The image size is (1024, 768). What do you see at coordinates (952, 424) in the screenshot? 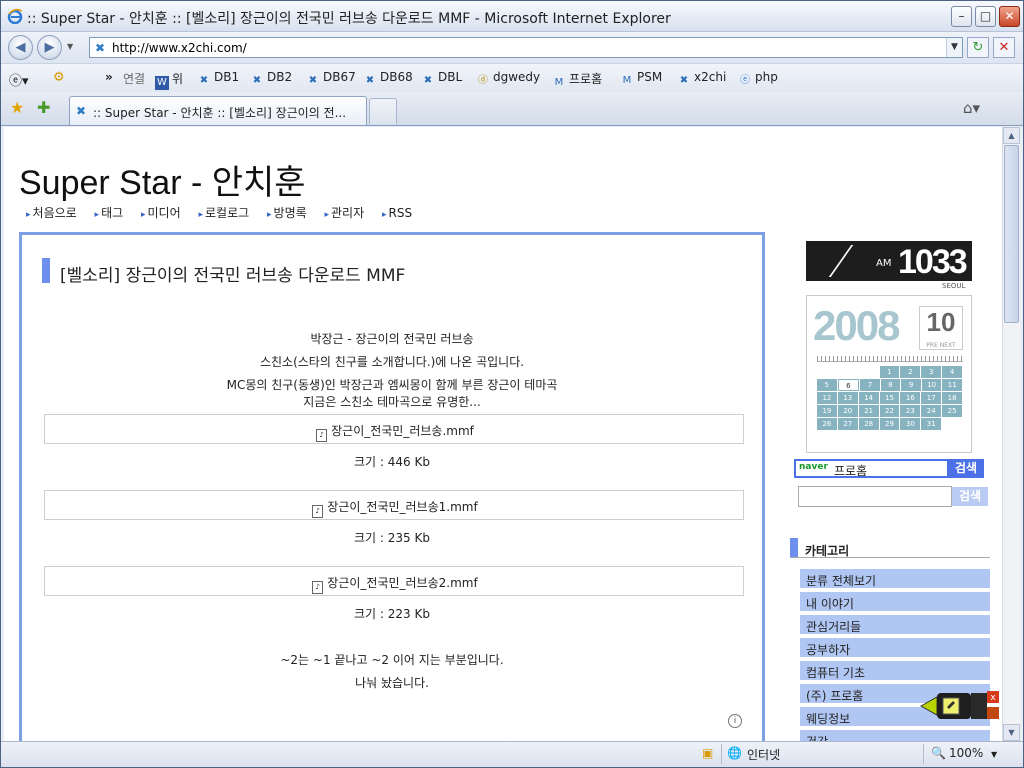
I see `calendar-day` at bounding box center [952, 424].